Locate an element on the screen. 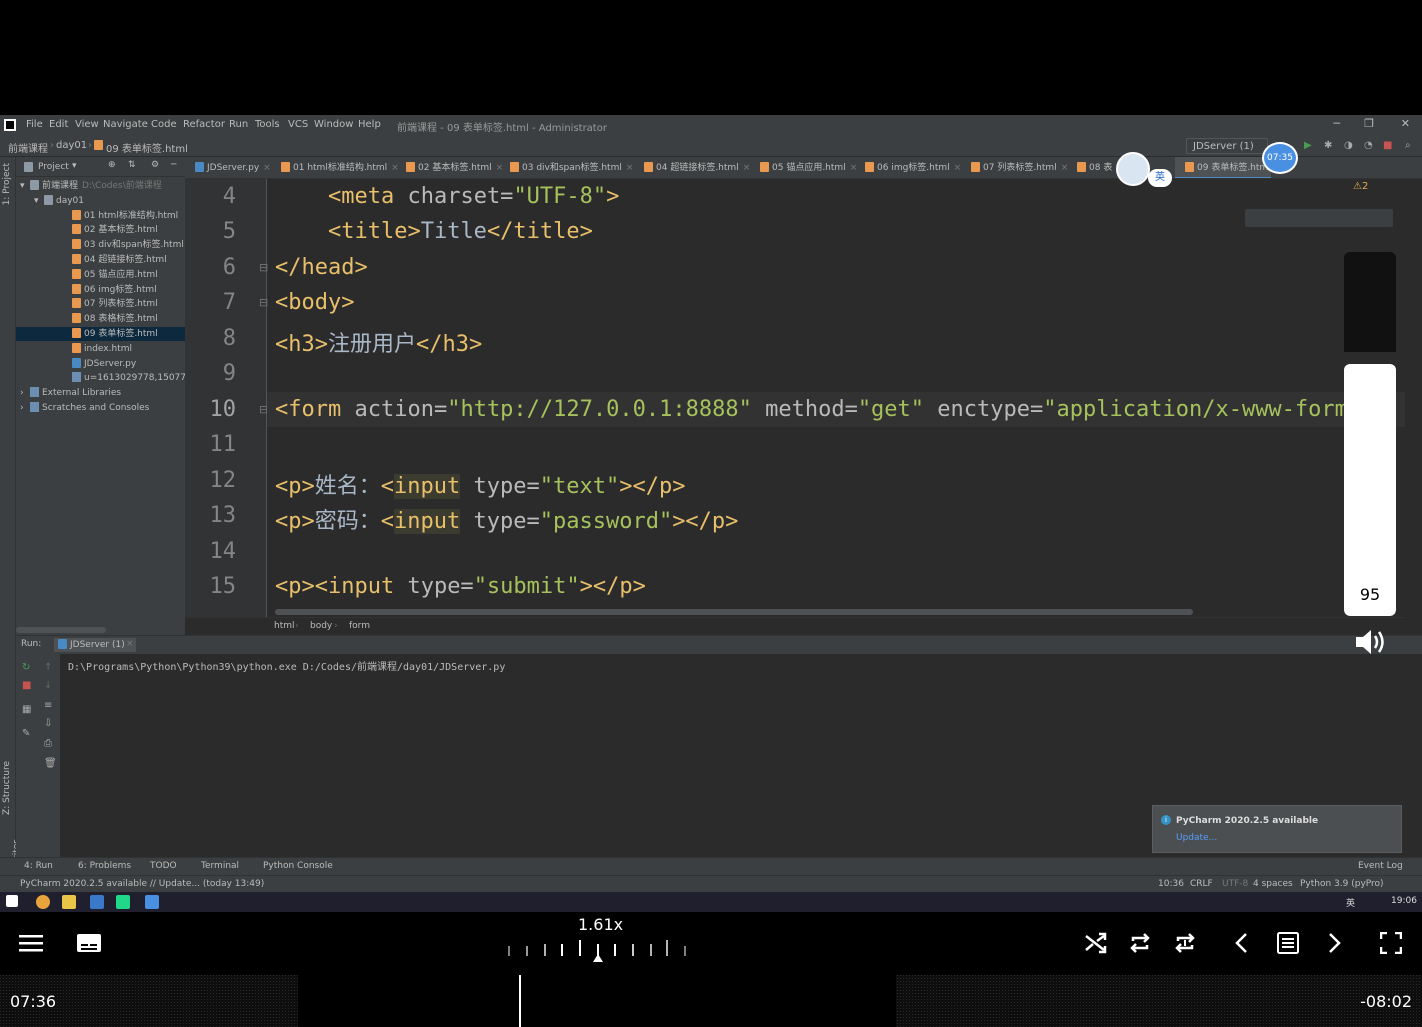 This screenshot has height=1027, width=1422. layout-icon: ▦ is located at coordinates (26, 709).